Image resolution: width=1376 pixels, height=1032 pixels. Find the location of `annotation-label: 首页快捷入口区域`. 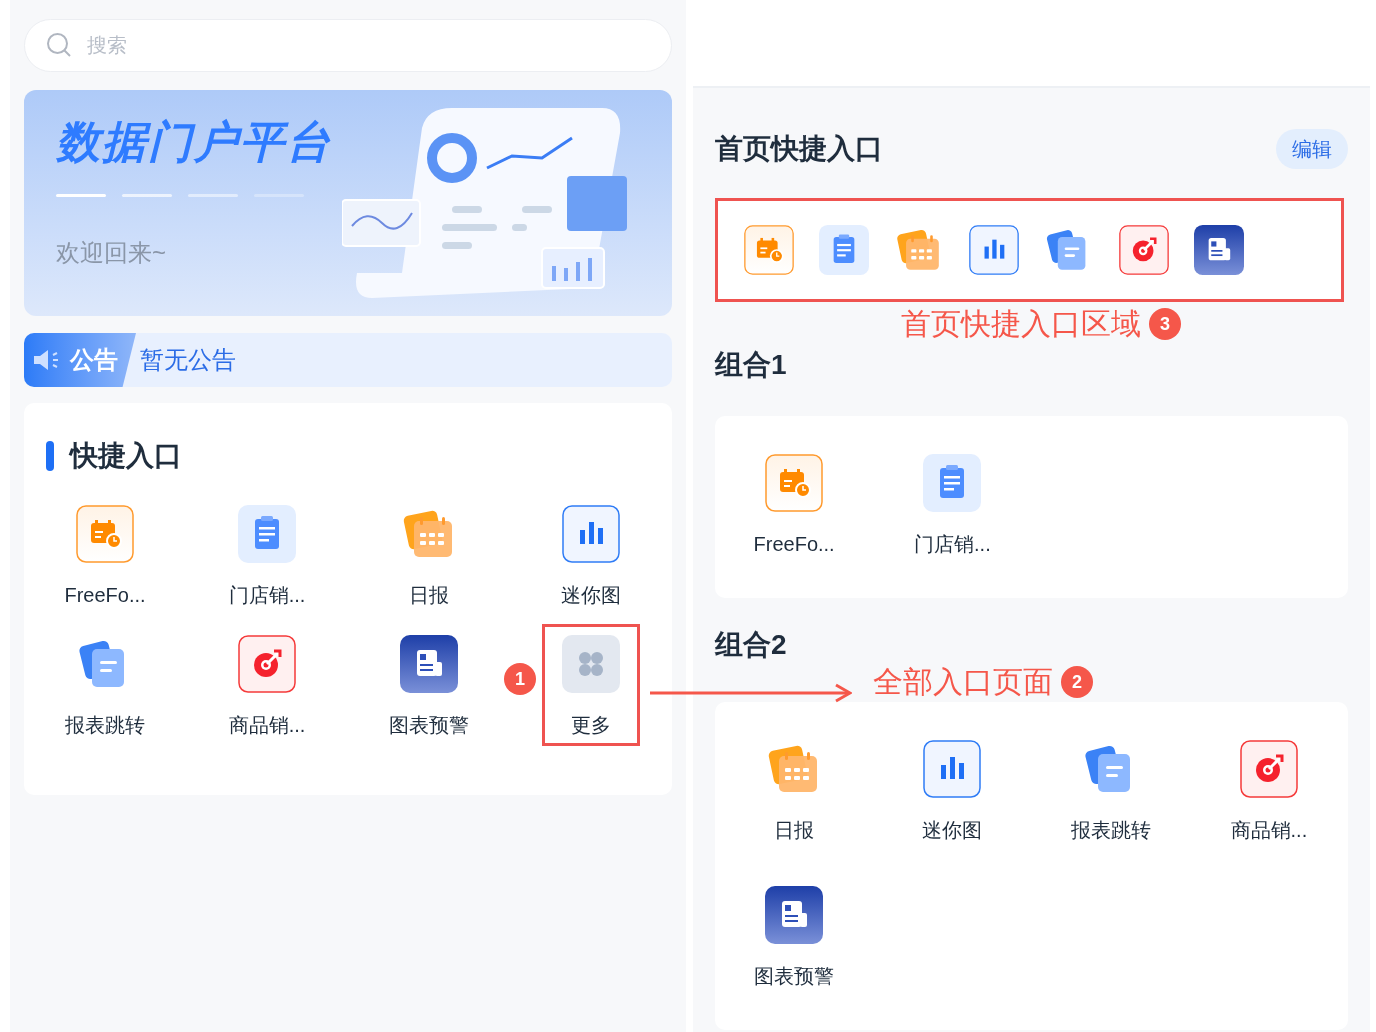

annotation-label: 首页快捷入口区域 is located at coordinates (1021, 324).